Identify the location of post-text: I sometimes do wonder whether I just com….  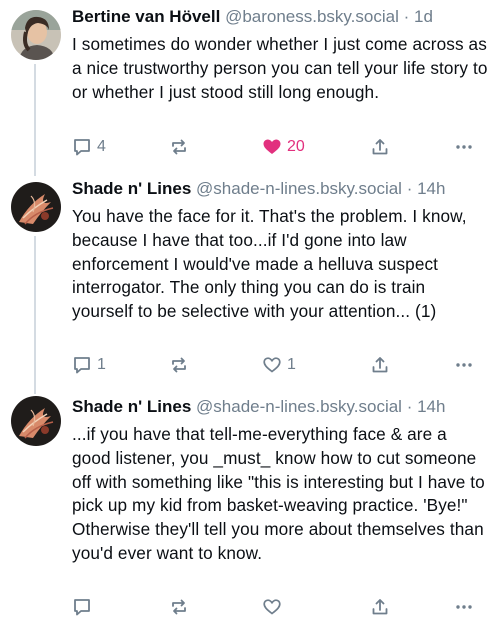
(280, 68).